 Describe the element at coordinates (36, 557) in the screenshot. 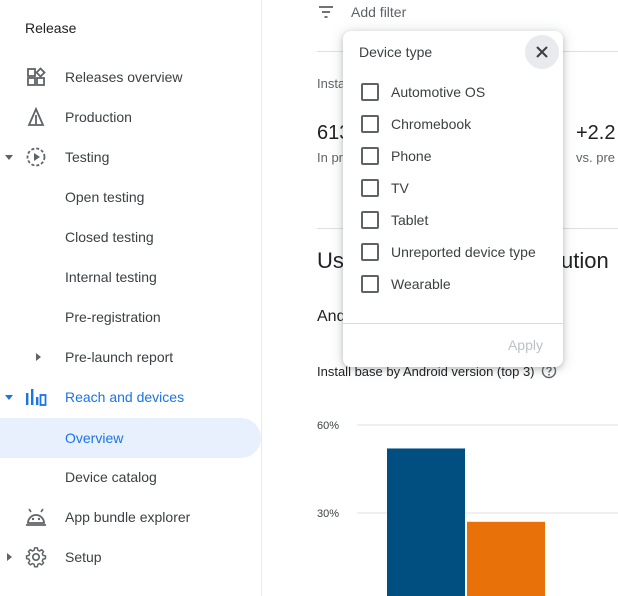

I see `gear-icon` at that location.